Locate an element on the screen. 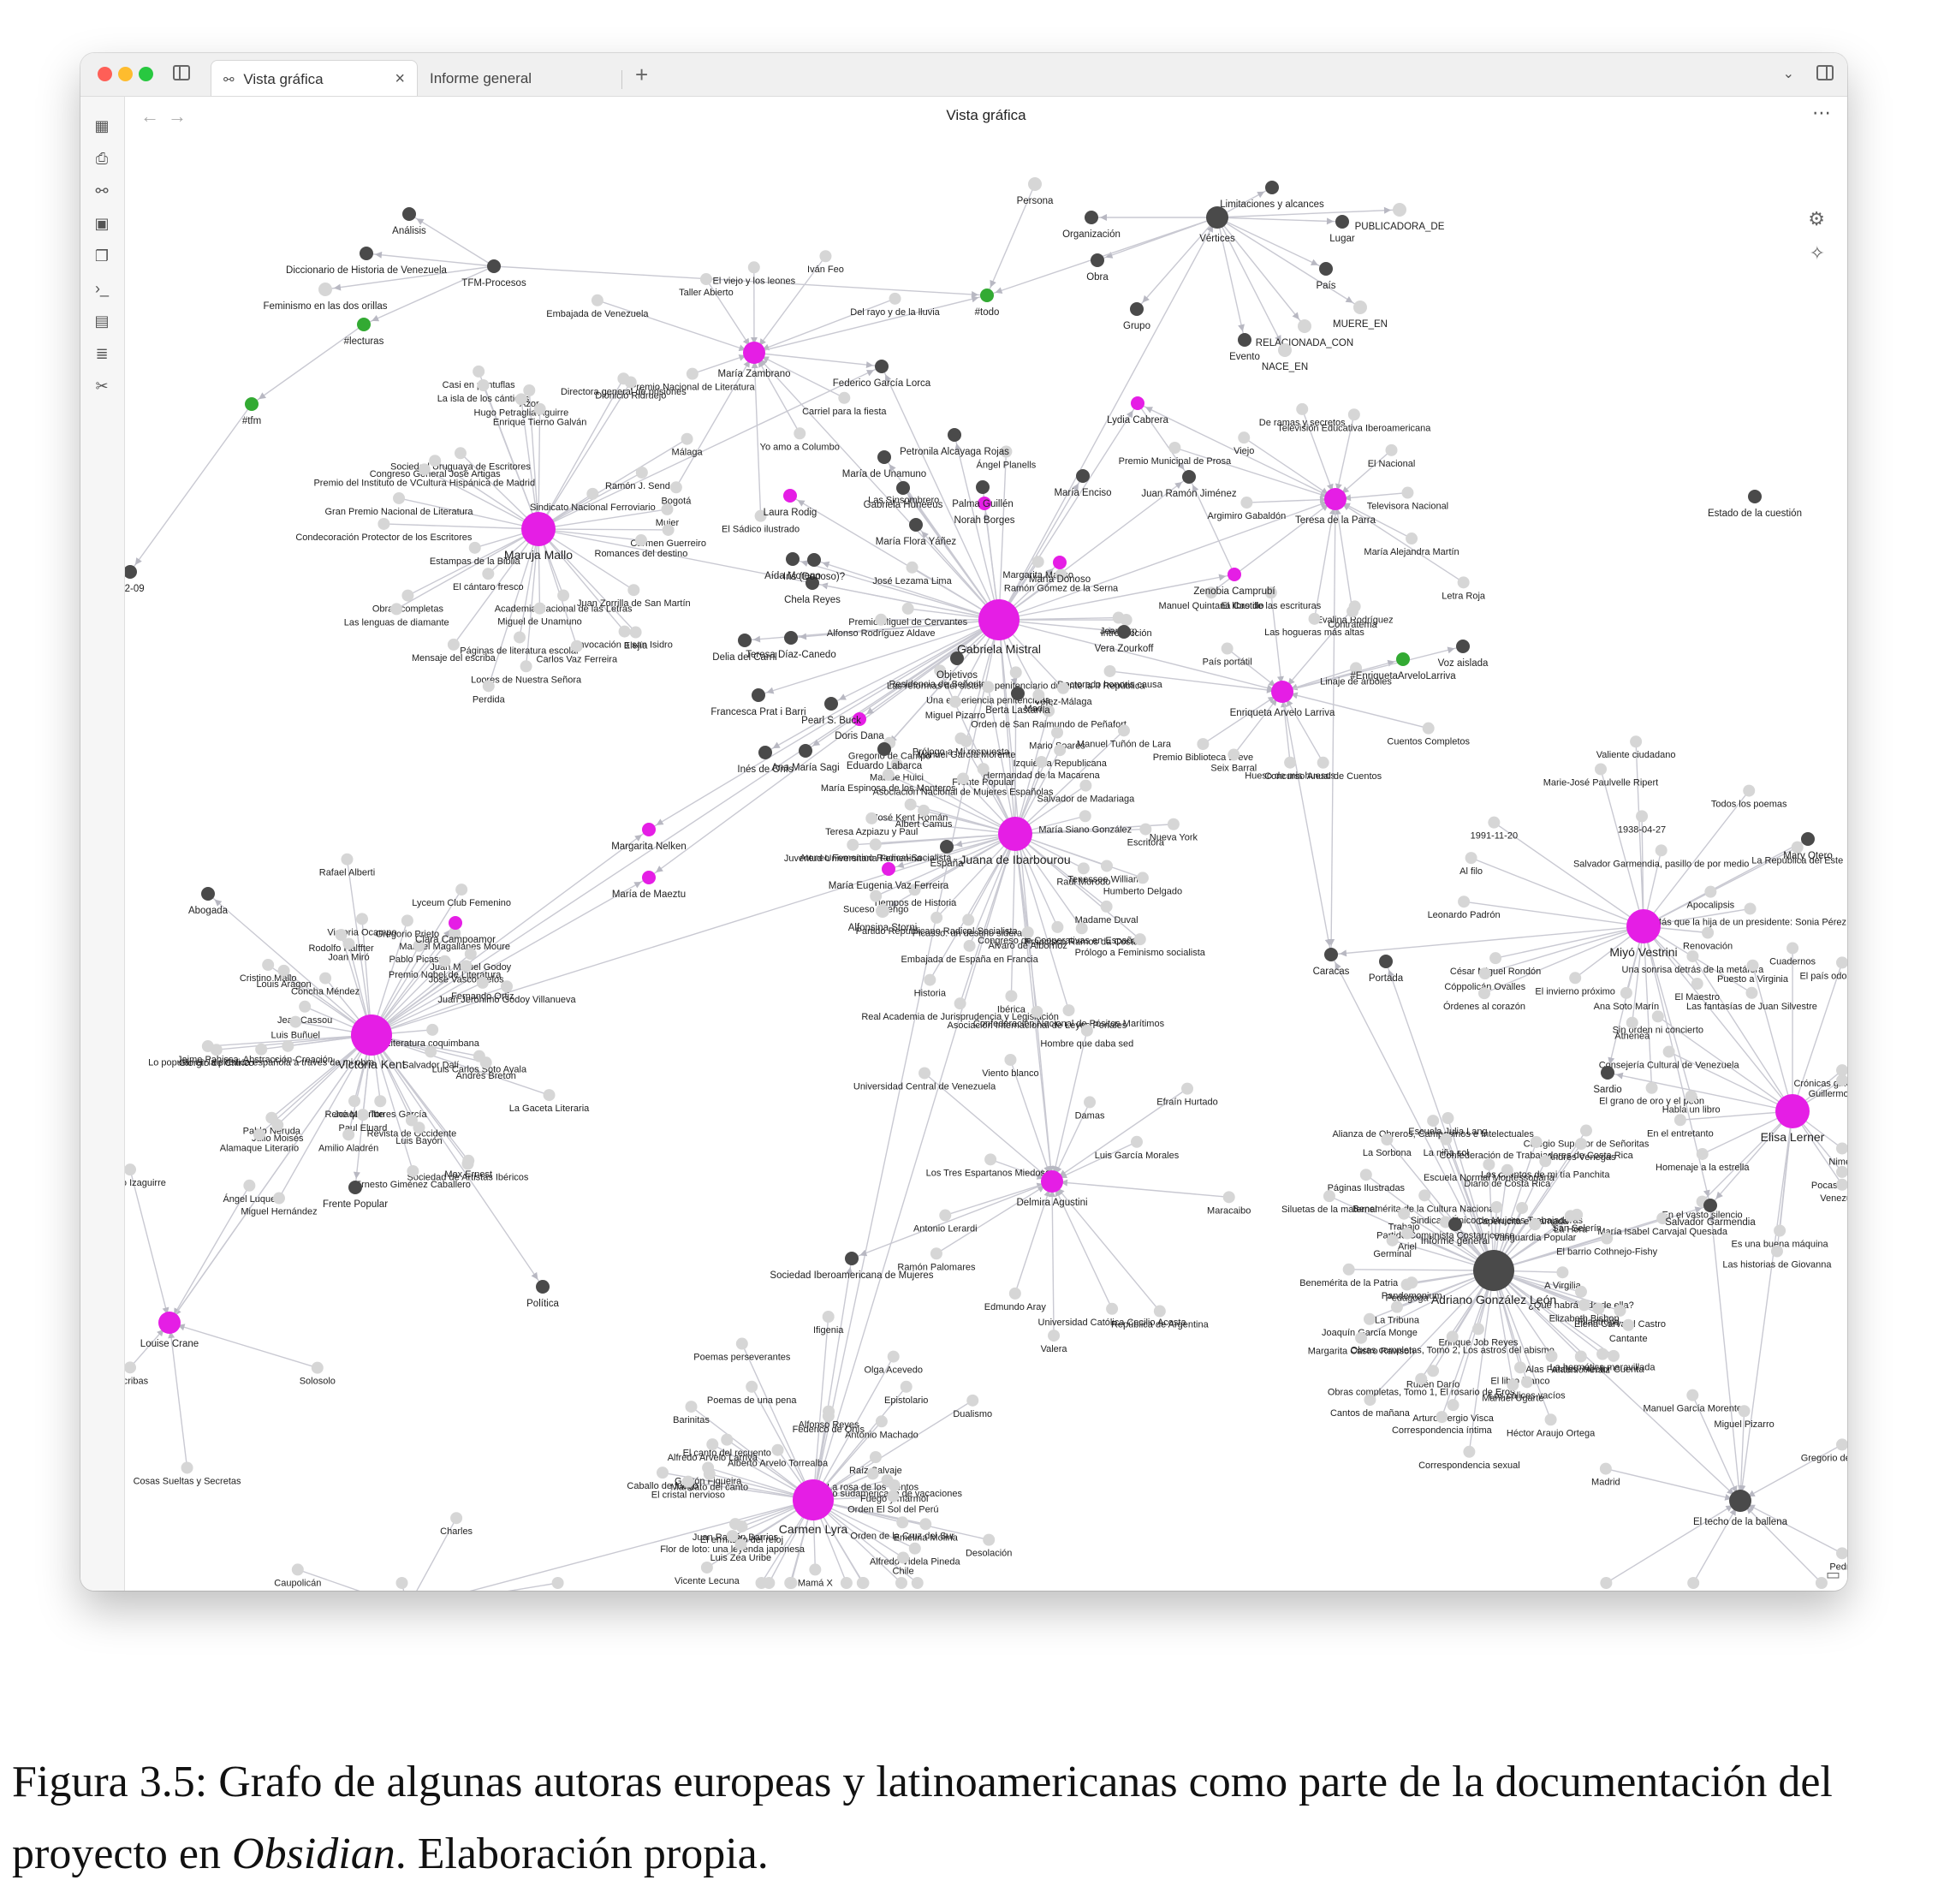 The height and width of the screenshot is (1904, 1938). graph-node-limitaciones is located at coordinates (1272, 187).